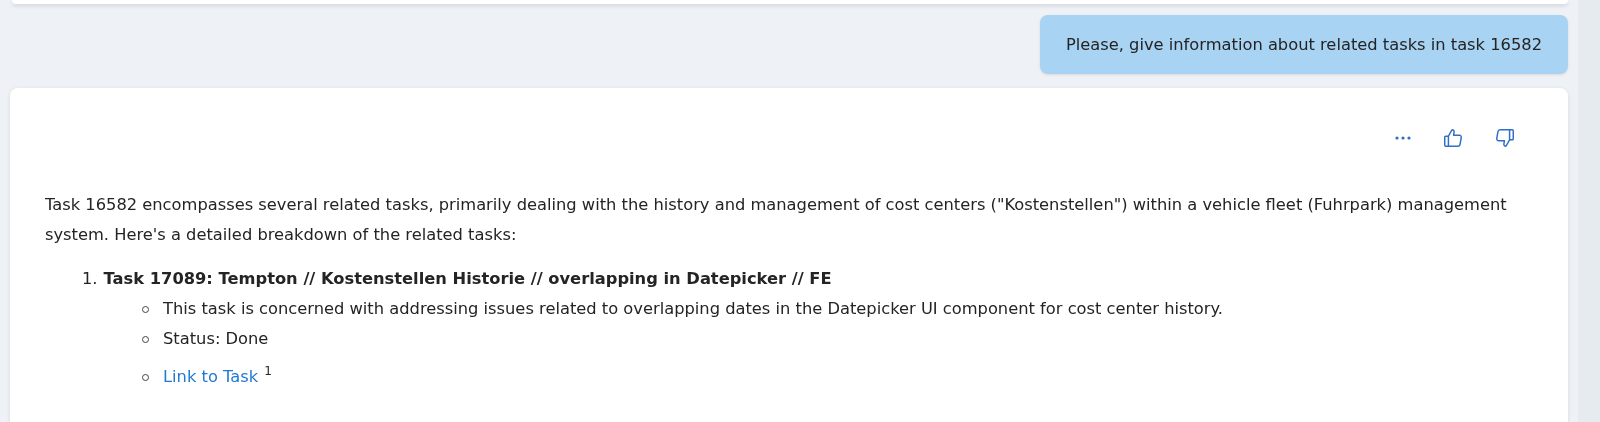 The image size is (1600, 422). Describe the element at coordinates (216, 339) in the screenshot. I see `task-detail: Status: Done` at that location.